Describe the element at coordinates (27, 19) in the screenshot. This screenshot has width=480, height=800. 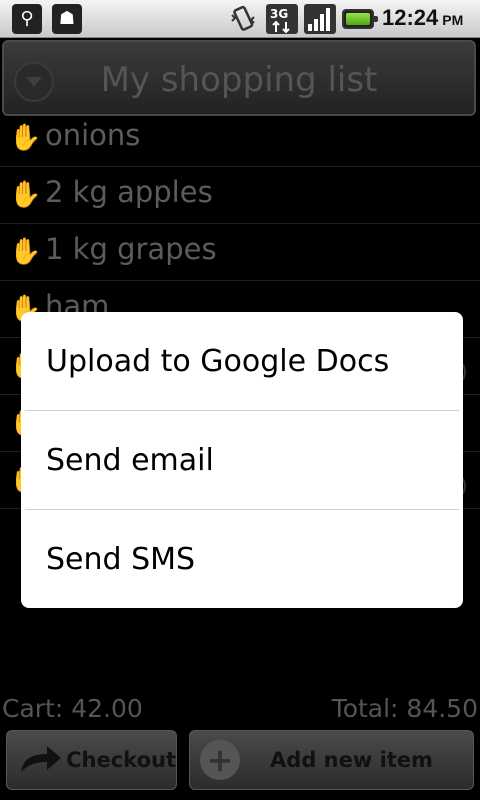
I see `usb-icon: ⚲` at that location.